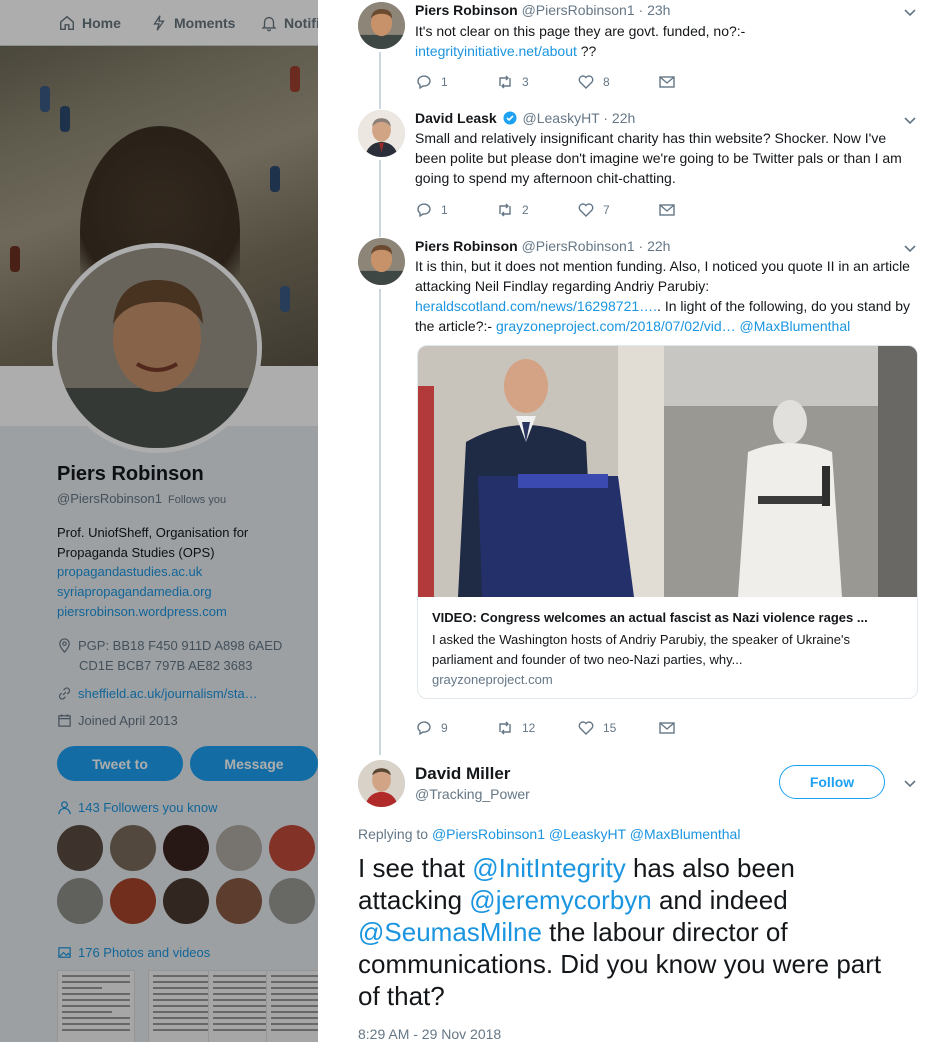 Image resolution: width=933 pixels, height=1042 pixels. What do you see at coordinates (130, 474) in the screenshot?
I see `profile-name: Piers Robinson` at bounding box center [130, 474].